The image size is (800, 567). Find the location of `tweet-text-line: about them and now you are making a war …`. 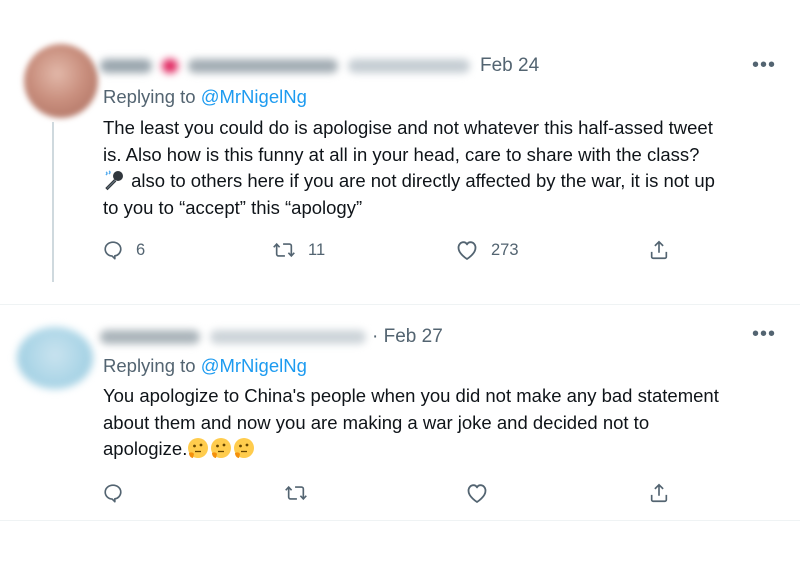

tweet-text-line: about them and now you are making a war … is located at coordinates (376, 422).